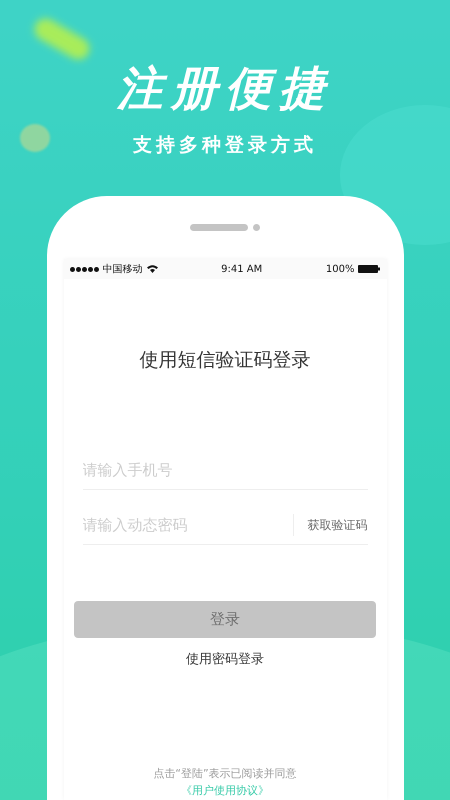 The image size is (450, 800). What do you see at coordinates (84, 269) in the screenshot?
I see `signal-icon` at bounding box center [84, 269].